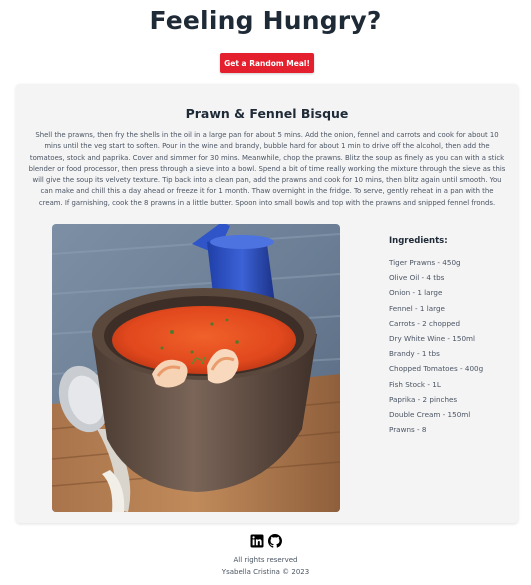 This screenshot has height=585, width=531. What do you see at coordinates (436, 369) in the screenshot?
I see `ingredient-item: Chopped Tomatoes - 400g` at bounding box center [436, 369].